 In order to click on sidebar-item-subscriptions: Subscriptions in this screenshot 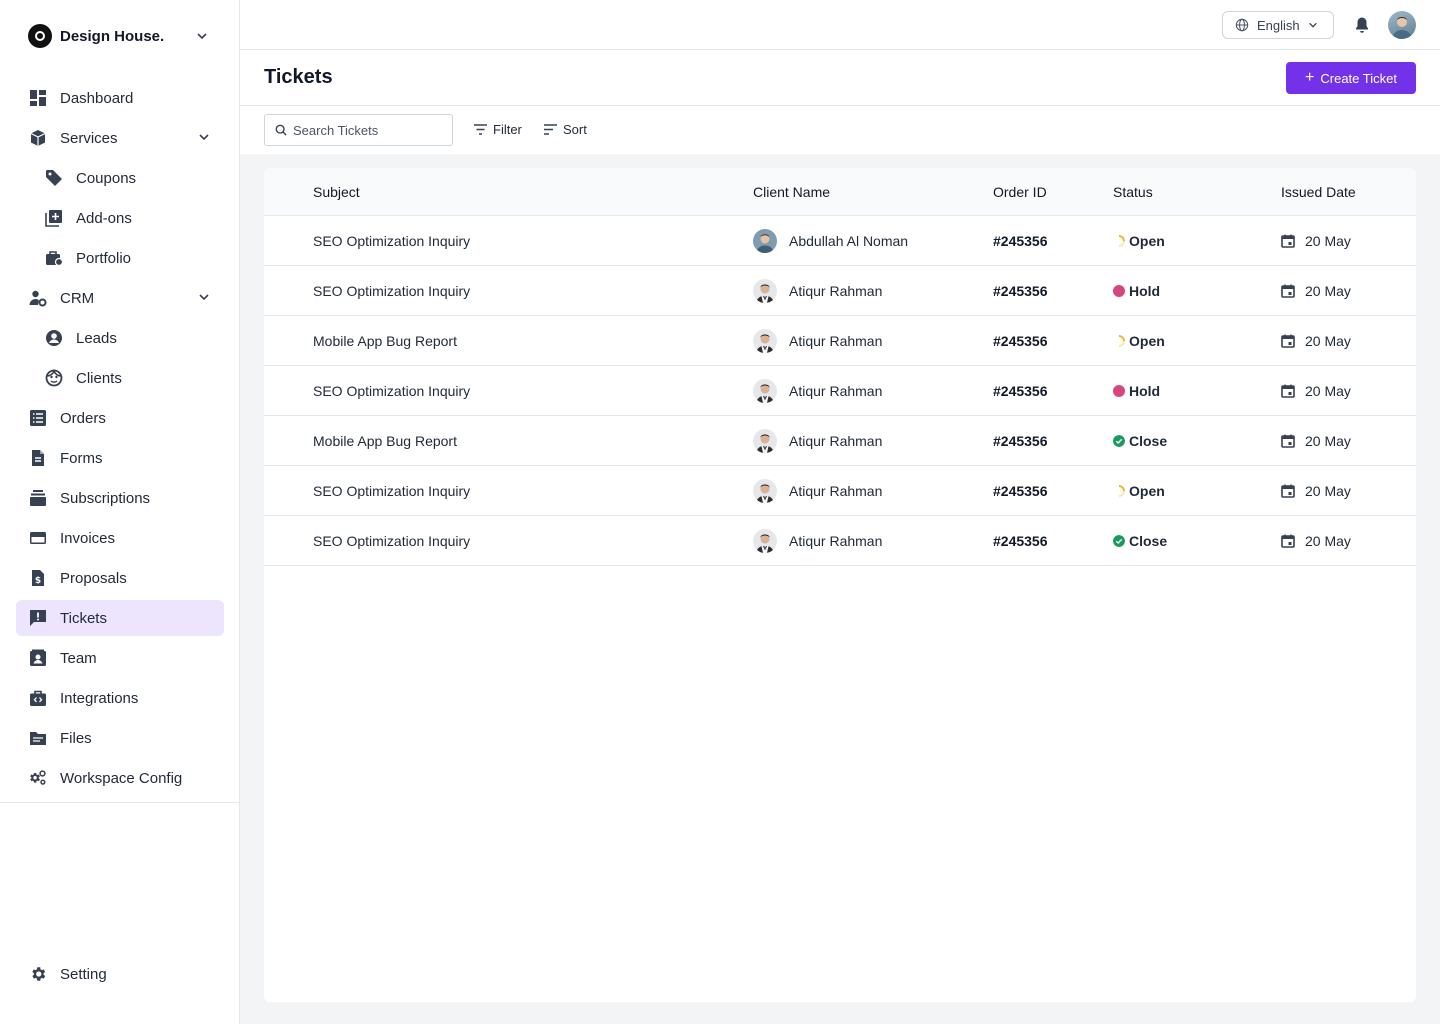, I will do `click(120, 498)`.